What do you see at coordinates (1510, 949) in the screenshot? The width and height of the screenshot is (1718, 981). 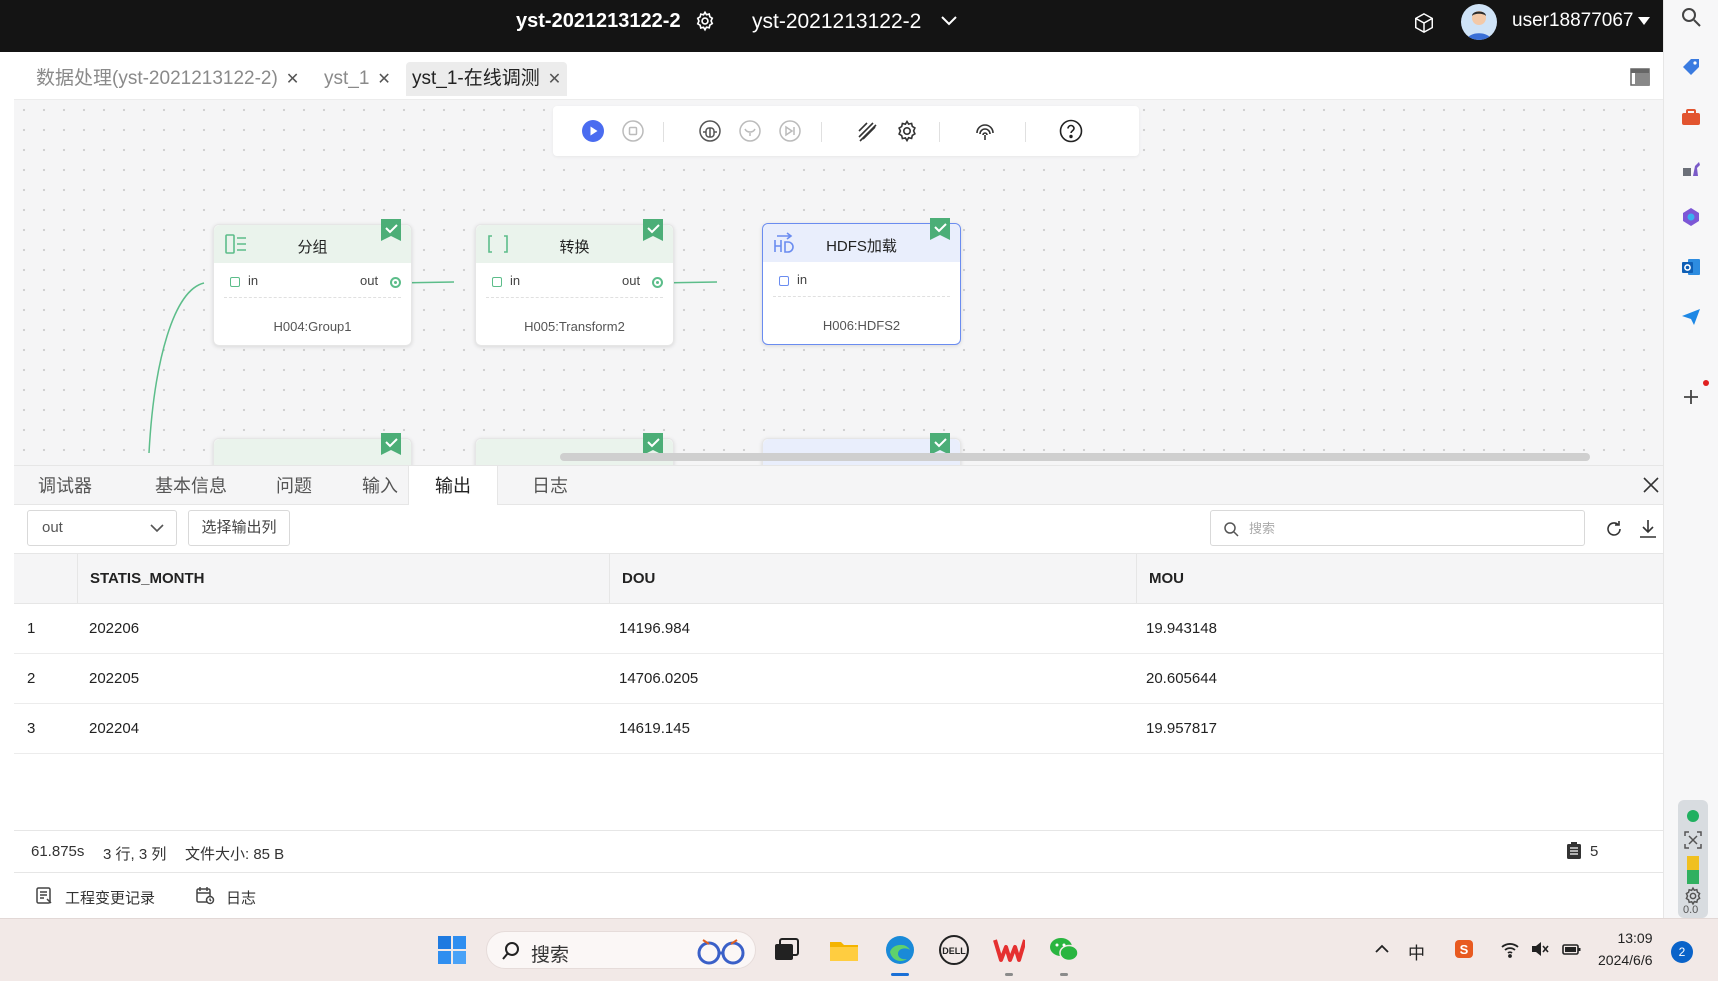 I see `wifi-icon` at bounding box center [1510, 949].